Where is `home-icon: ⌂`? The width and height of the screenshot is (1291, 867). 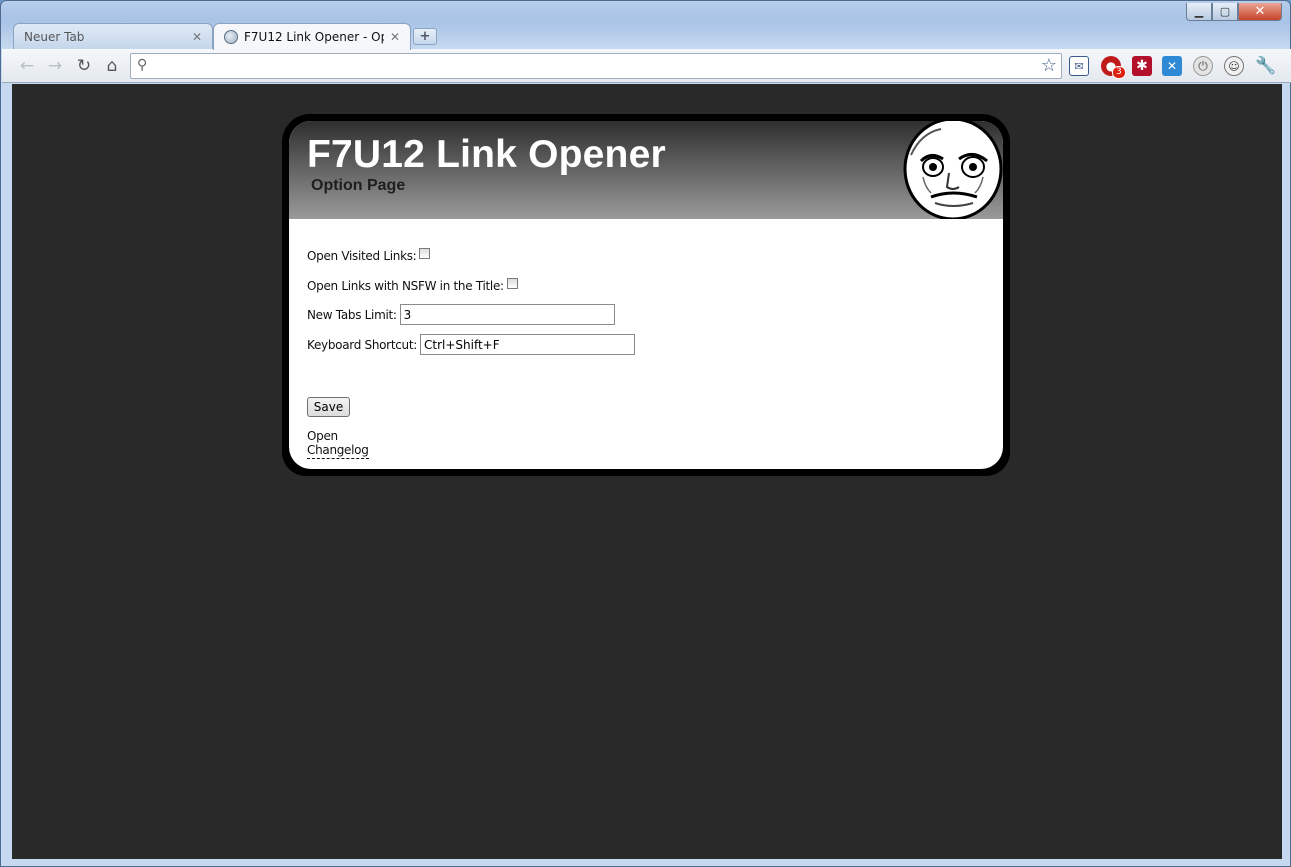
home-icon: ⌂ is located at coordinates (112, 66).